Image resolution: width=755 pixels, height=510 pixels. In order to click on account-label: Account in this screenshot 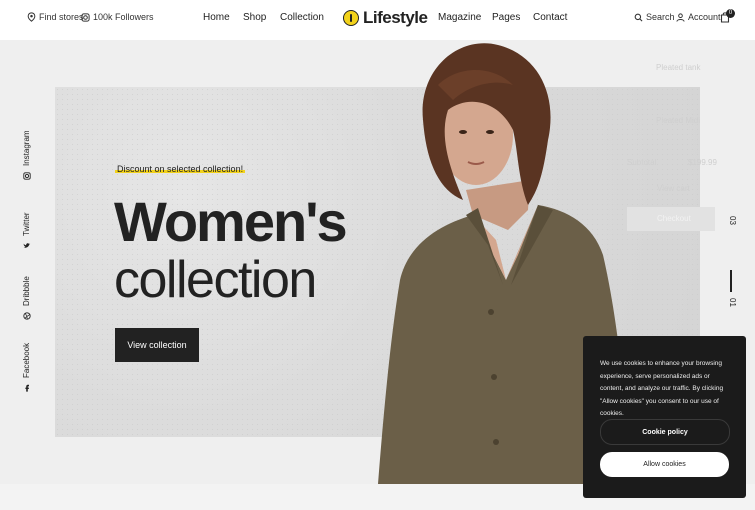, I will do `click(704, 17)`.